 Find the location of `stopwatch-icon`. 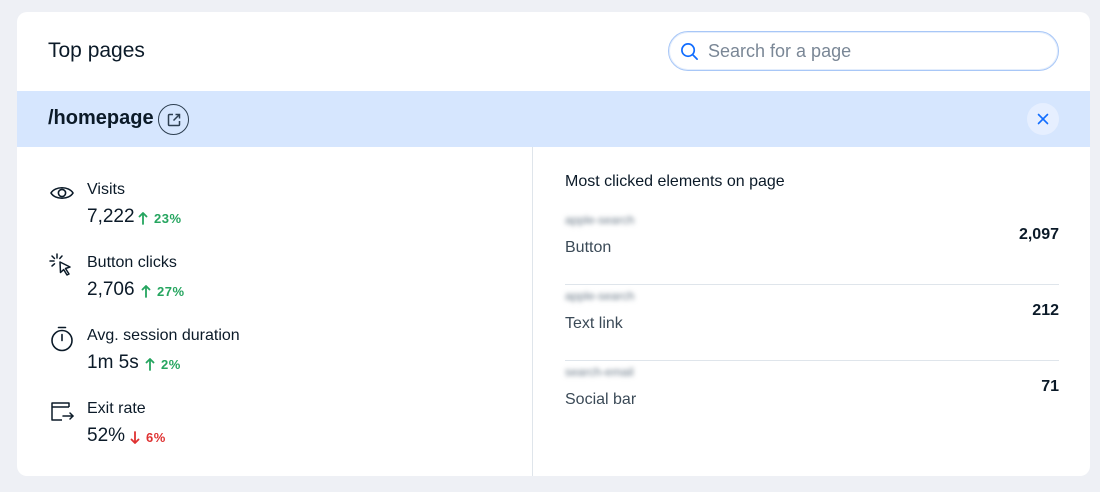

stopwatch-icon is located at coordinates (62, 339).